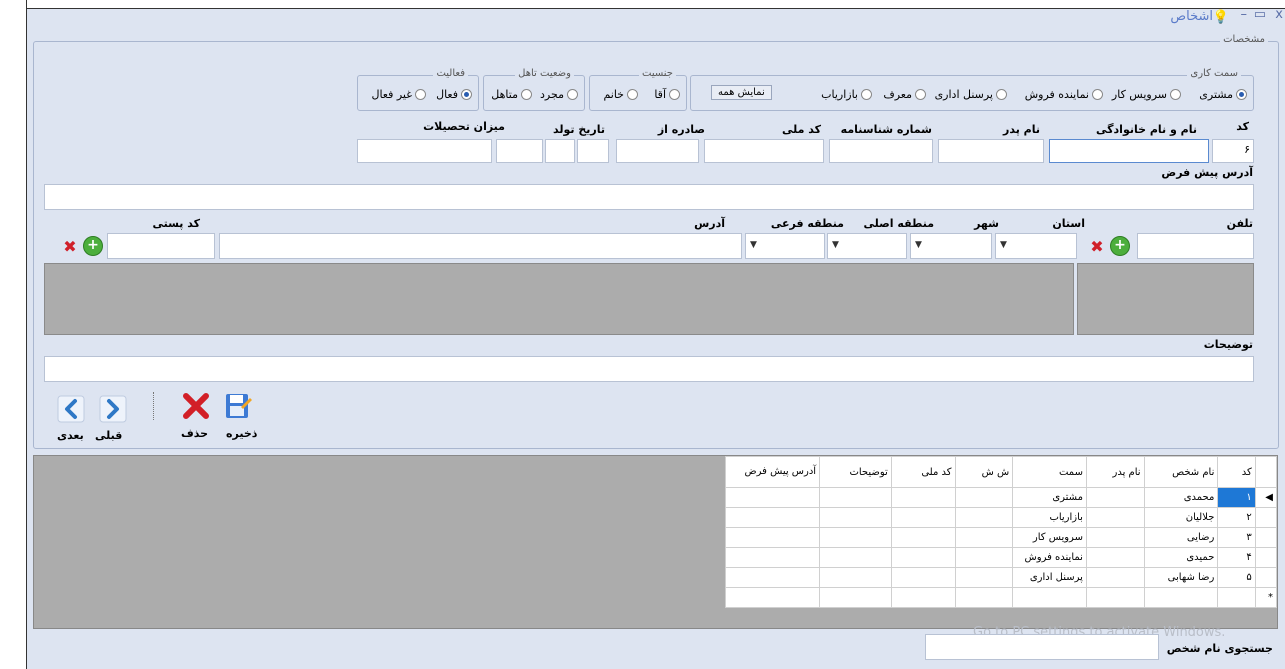 The height and width of the screenshot is (669, 1285). Describe the element at coordinates (855, 472) in the screenshot. I see `grid-header-notes: توضیحات` at that location.